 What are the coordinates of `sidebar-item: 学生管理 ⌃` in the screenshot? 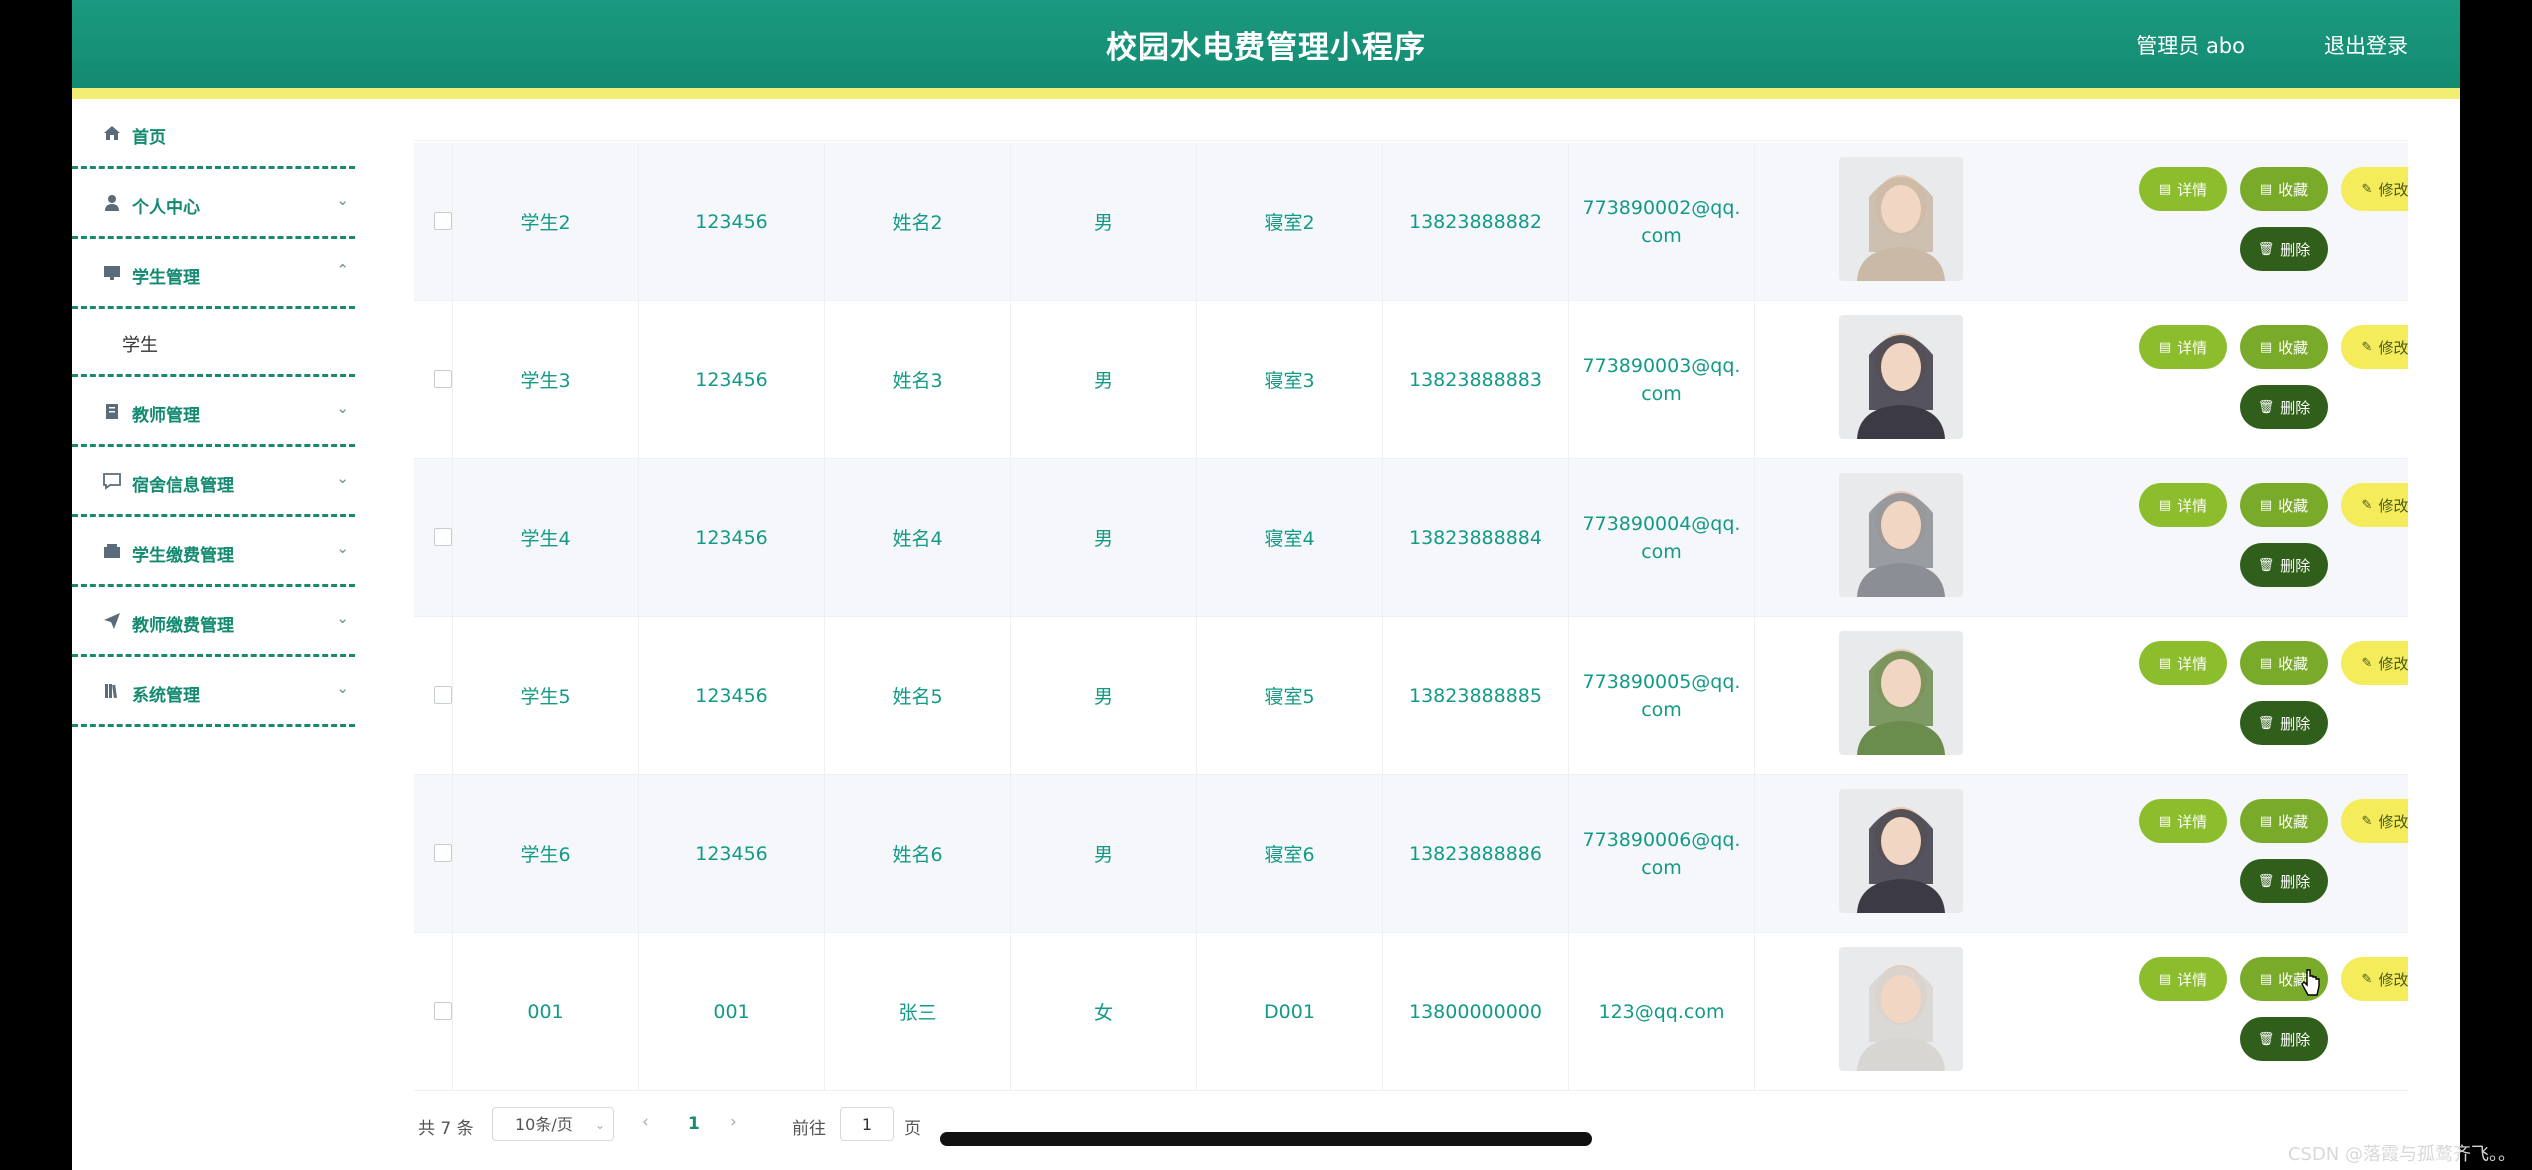 It's located at (213, 274).